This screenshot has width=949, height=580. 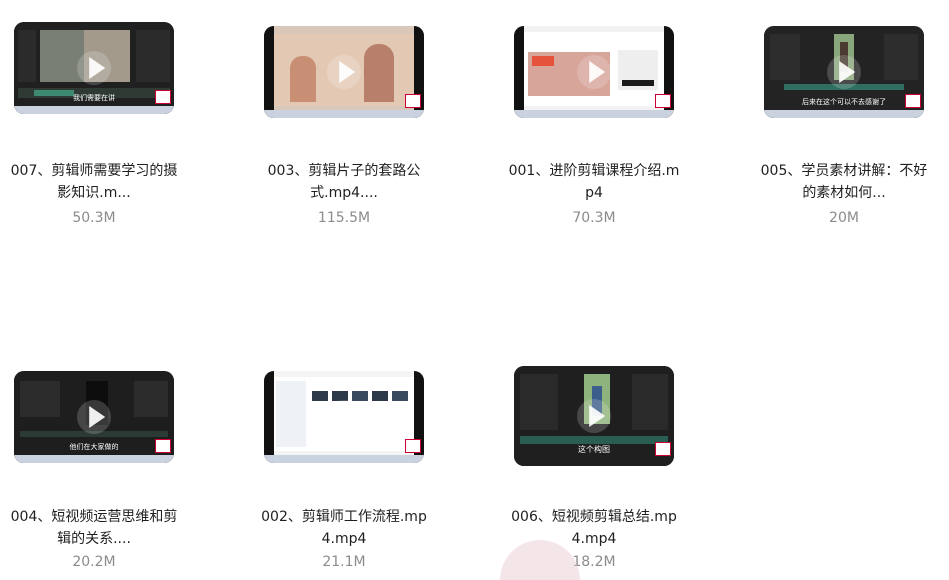 What do you see at coordinates (594, 449) in the screenshot?
I see `video-caption: 这个构图` at bounding box center [594, 449].